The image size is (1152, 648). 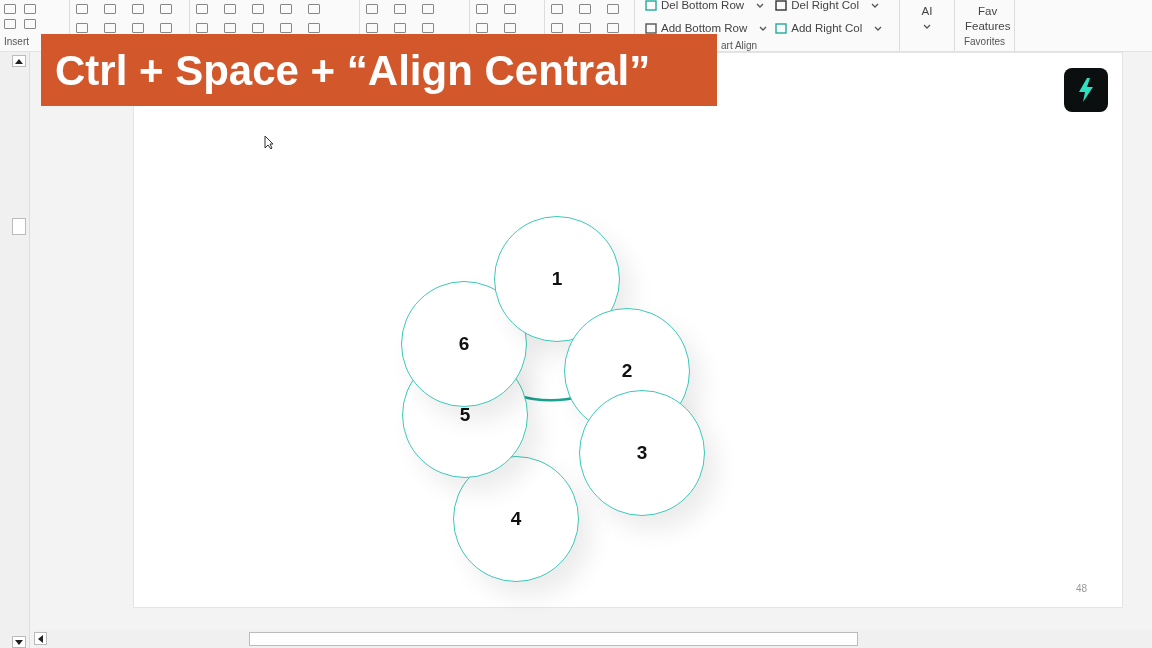 I want to click on scroll-up-icon, so click(x=19, y=61).